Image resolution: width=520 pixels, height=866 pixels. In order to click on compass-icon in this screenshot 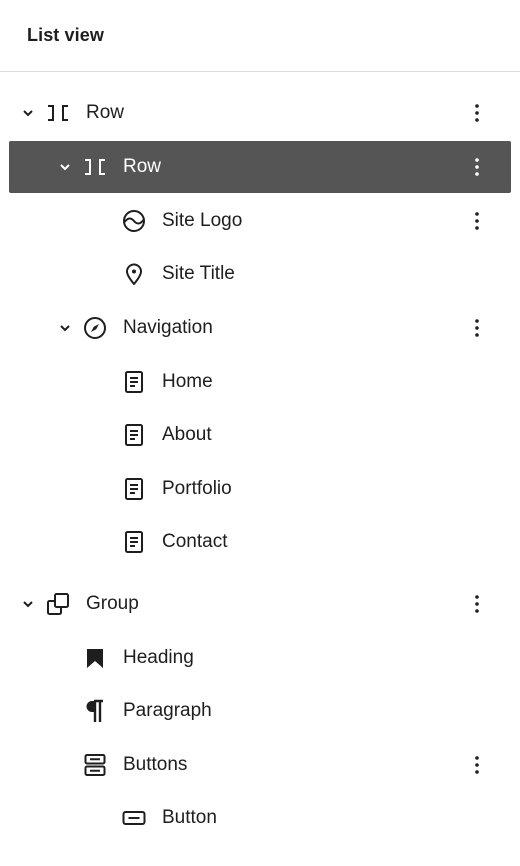, I will do `click(95, 328)`.